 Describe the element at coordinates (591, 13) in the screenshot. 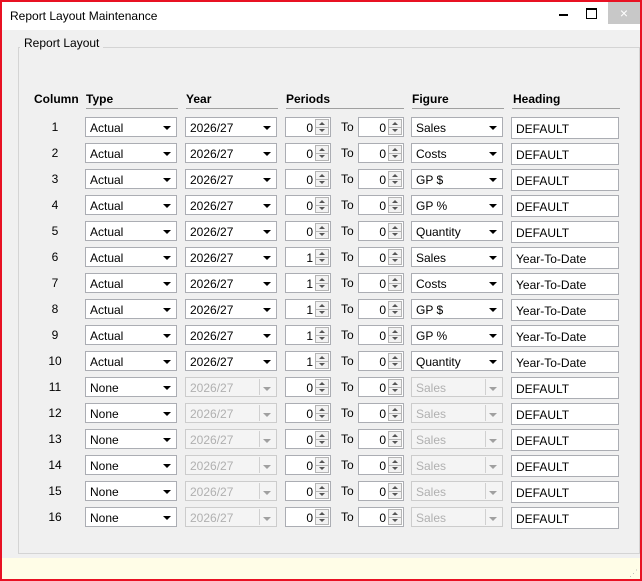

I see `maximize-button` at that location.